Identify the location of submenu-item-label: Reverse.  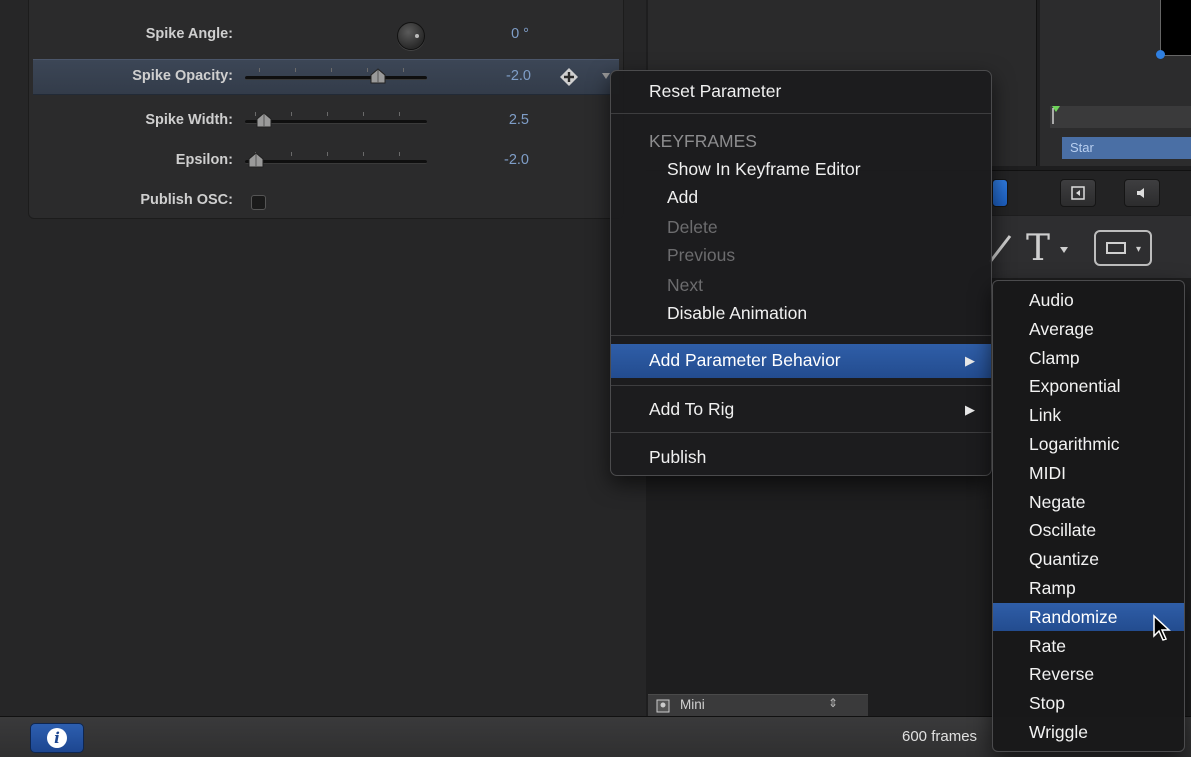
(1062, 674).